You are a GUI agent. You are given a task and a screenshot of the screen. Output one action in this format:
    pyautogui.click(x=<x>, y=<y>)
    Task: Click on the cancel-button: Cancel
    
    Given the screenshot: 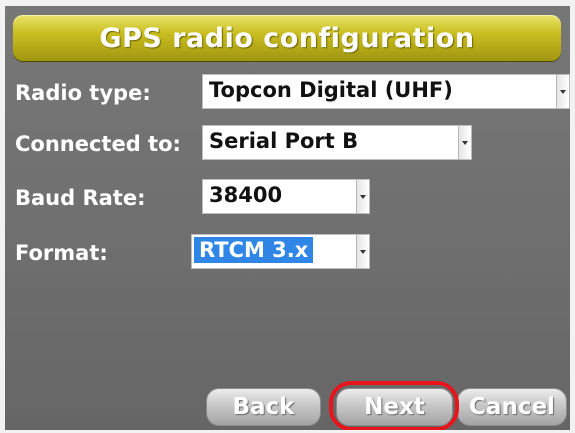 What is the action you would take?
    pyautogui.click(x=512, y=407)
    